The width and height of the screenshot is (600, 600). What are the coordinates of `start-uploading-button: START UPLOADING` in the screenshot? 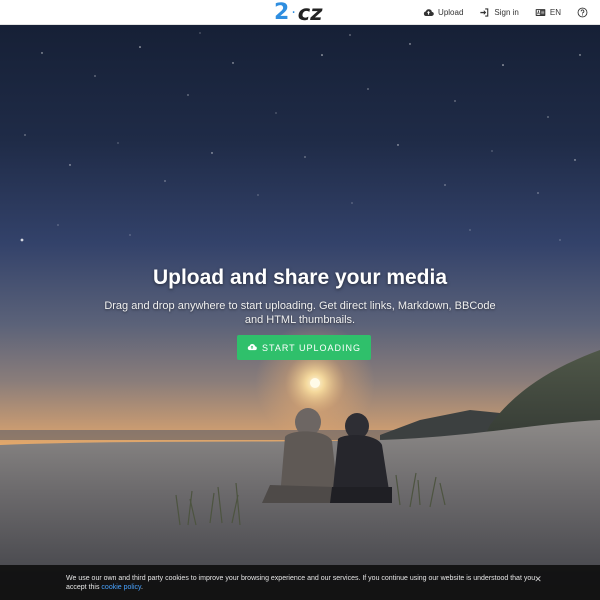 It's located at (304, 347).